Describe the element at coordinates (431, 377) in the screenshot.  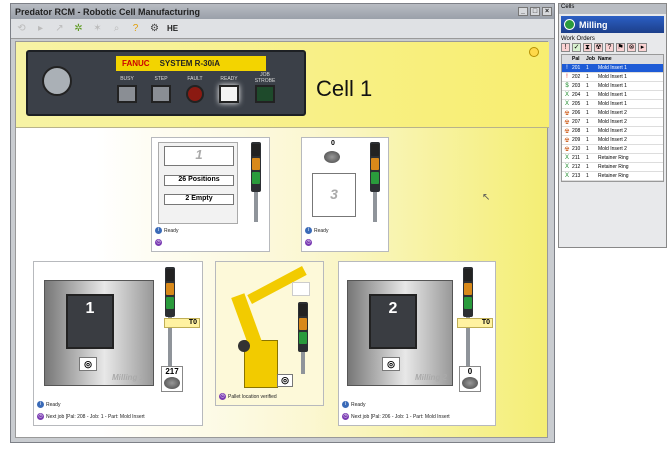
I see `machine-2-name: Milling 2` at that location.